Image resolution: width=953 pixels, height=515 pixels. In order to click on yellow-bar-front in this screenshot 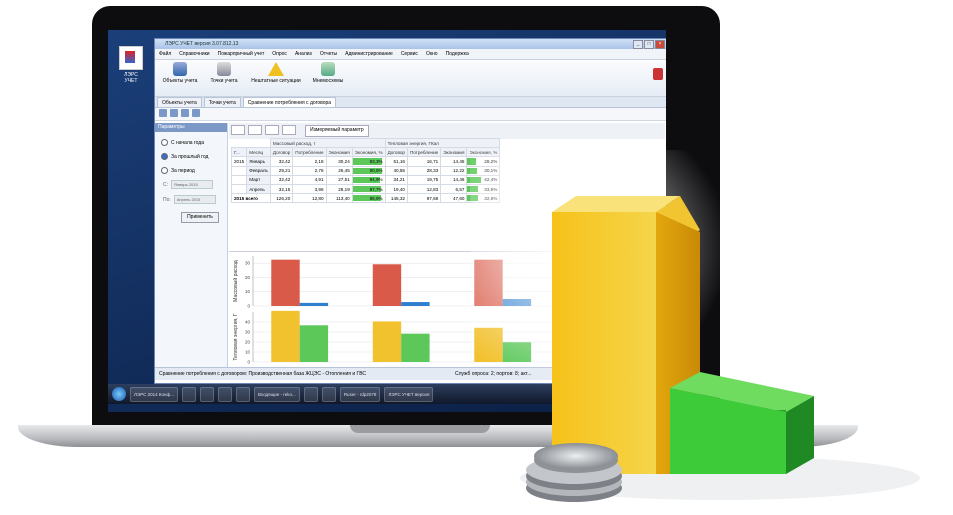, I will do `click(604, 343)`.